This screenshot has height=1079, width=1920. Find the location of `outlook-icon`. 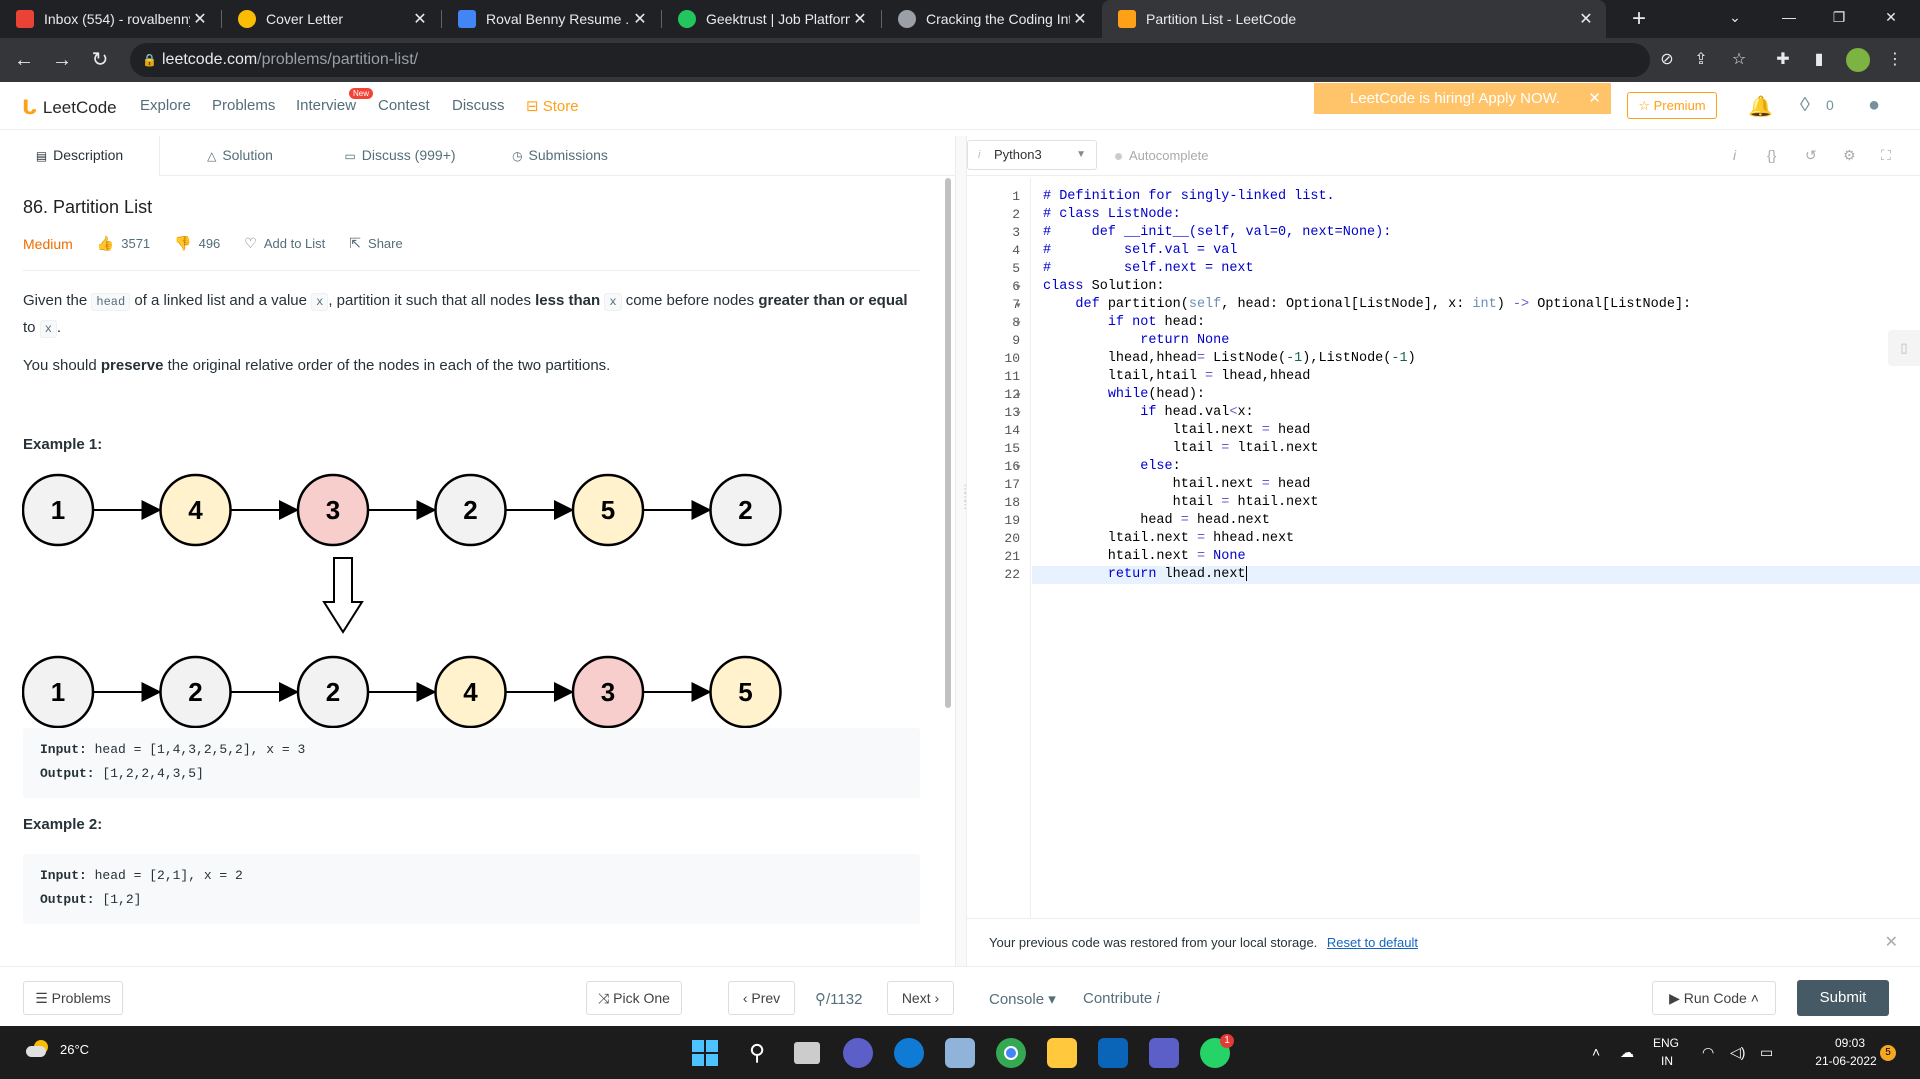

outlook-icon is located at coordinates (1113, 1053).